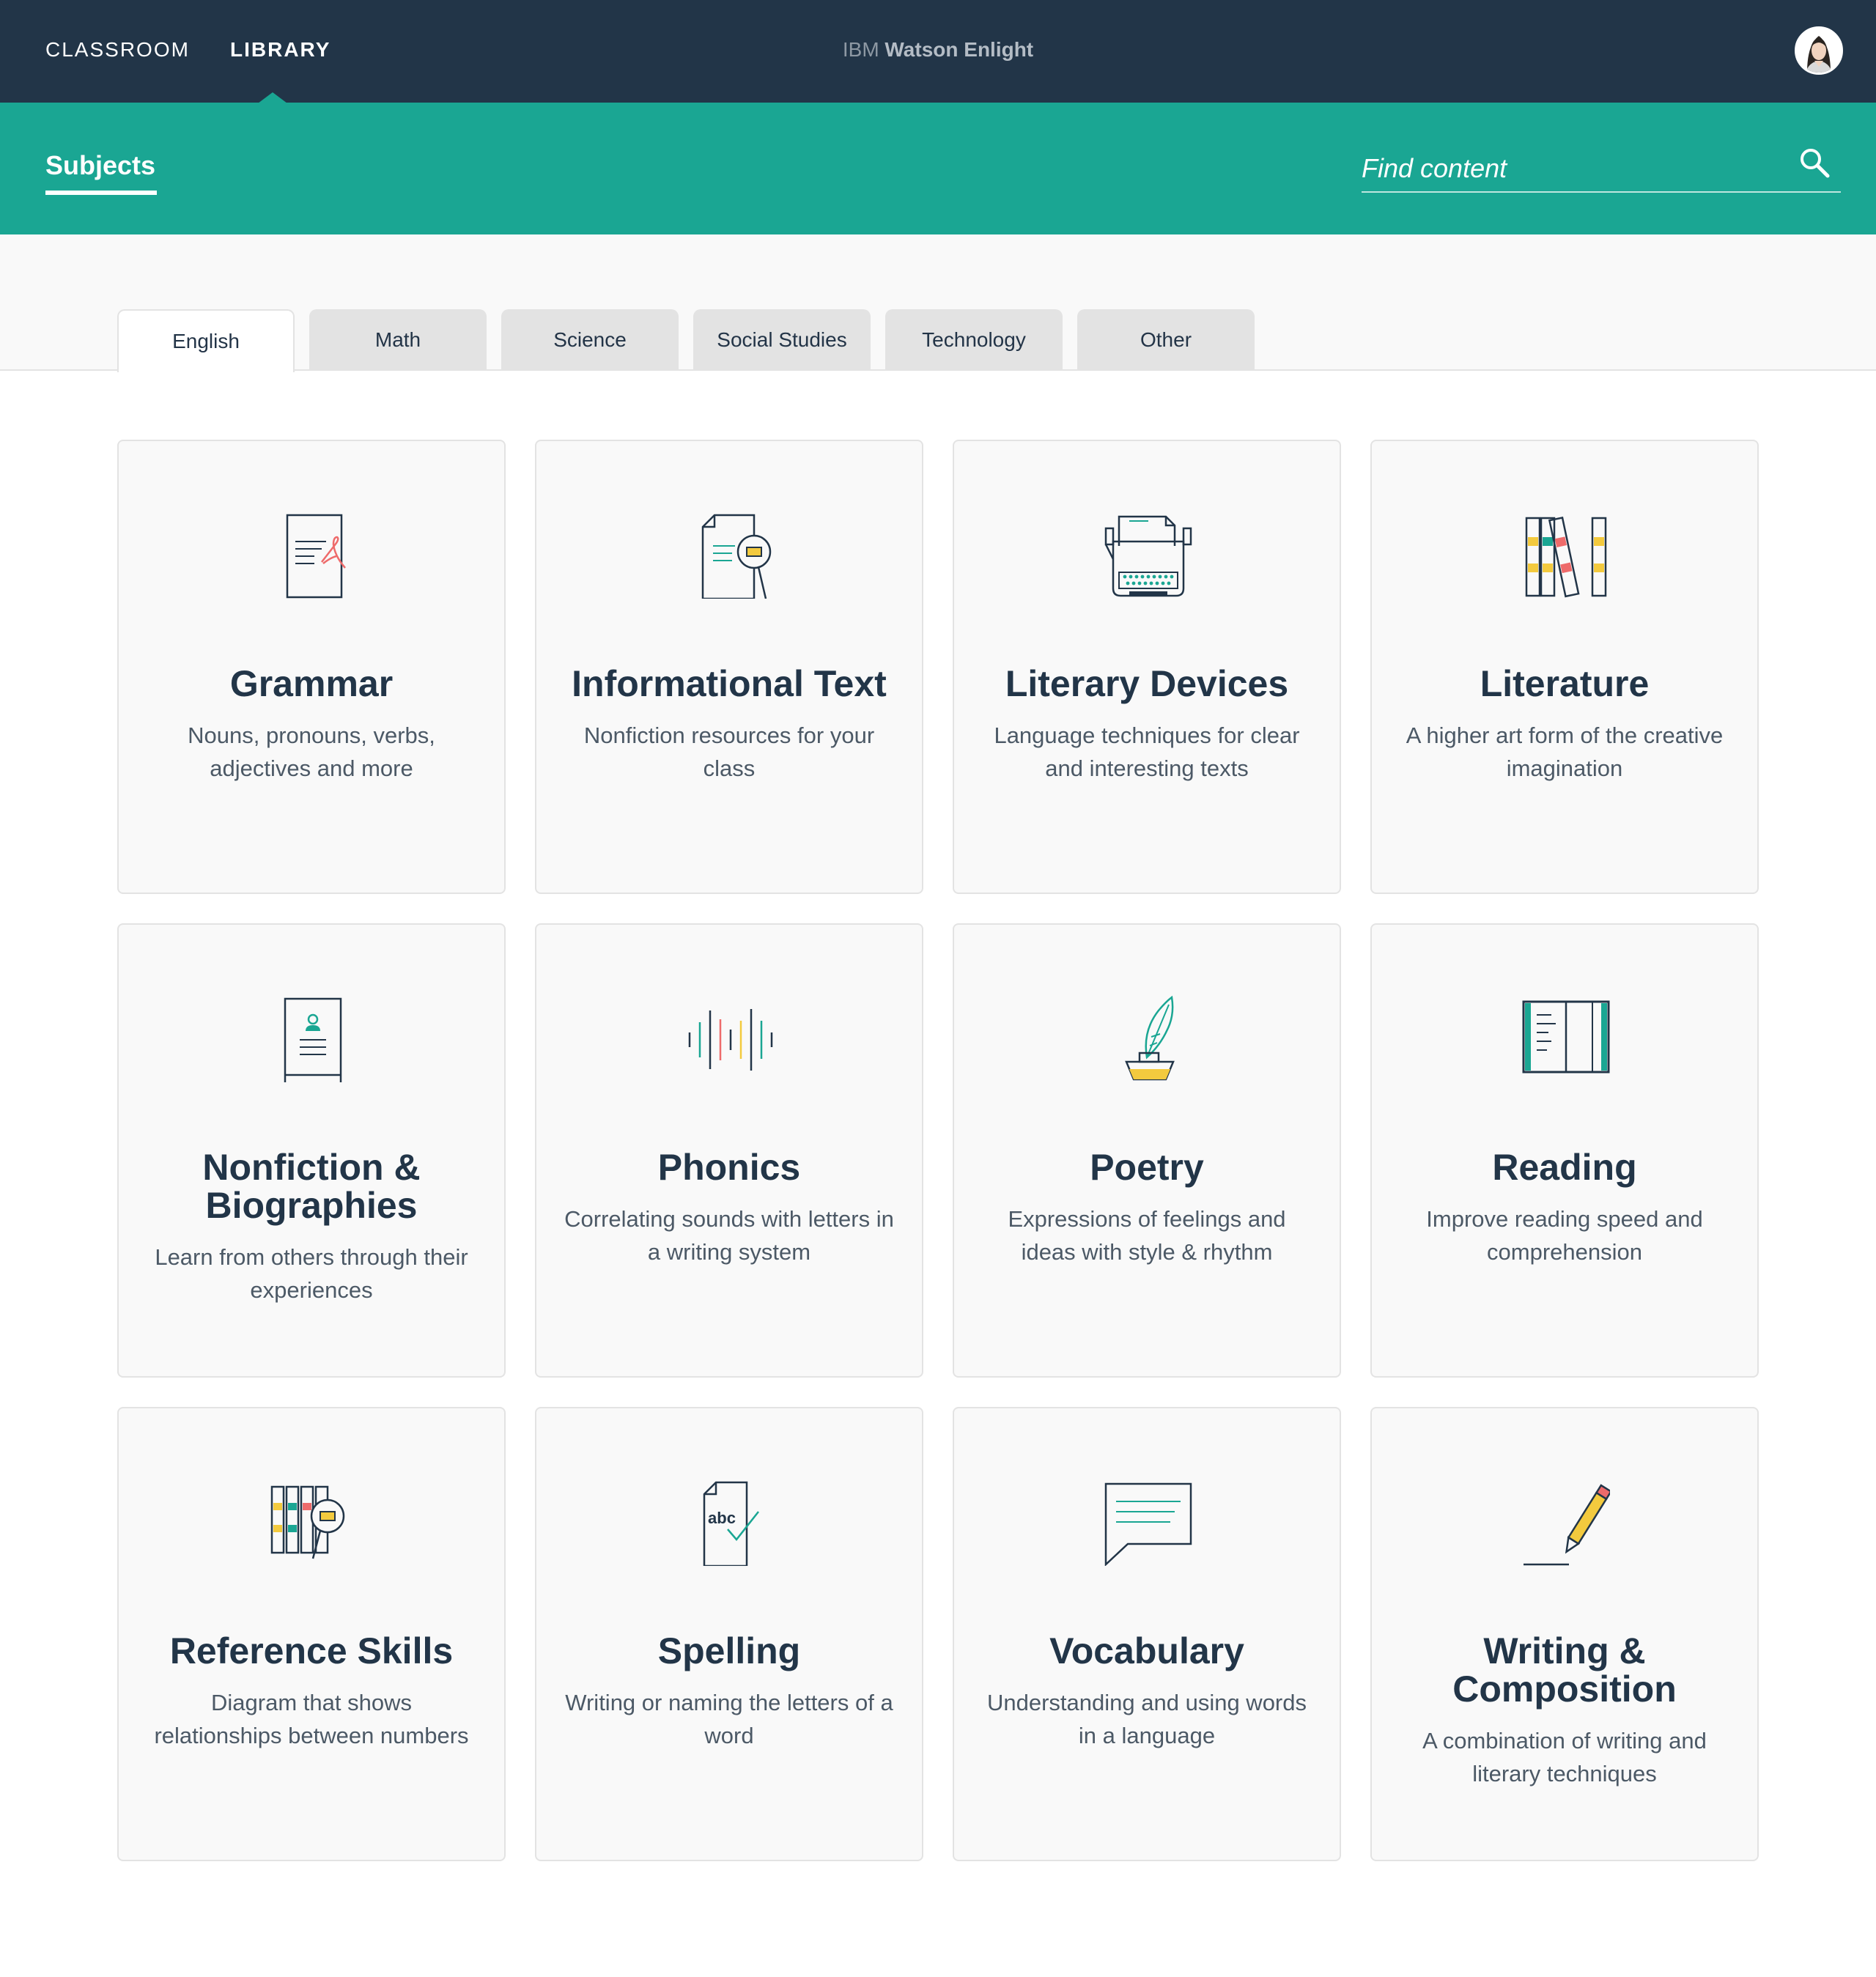 Image resolution: width=1876 pixels, height=1977 pixels. Describe the element at coordinates (1148, 1524) in the screenshot. I see `speech-bubble-icon` at that location.